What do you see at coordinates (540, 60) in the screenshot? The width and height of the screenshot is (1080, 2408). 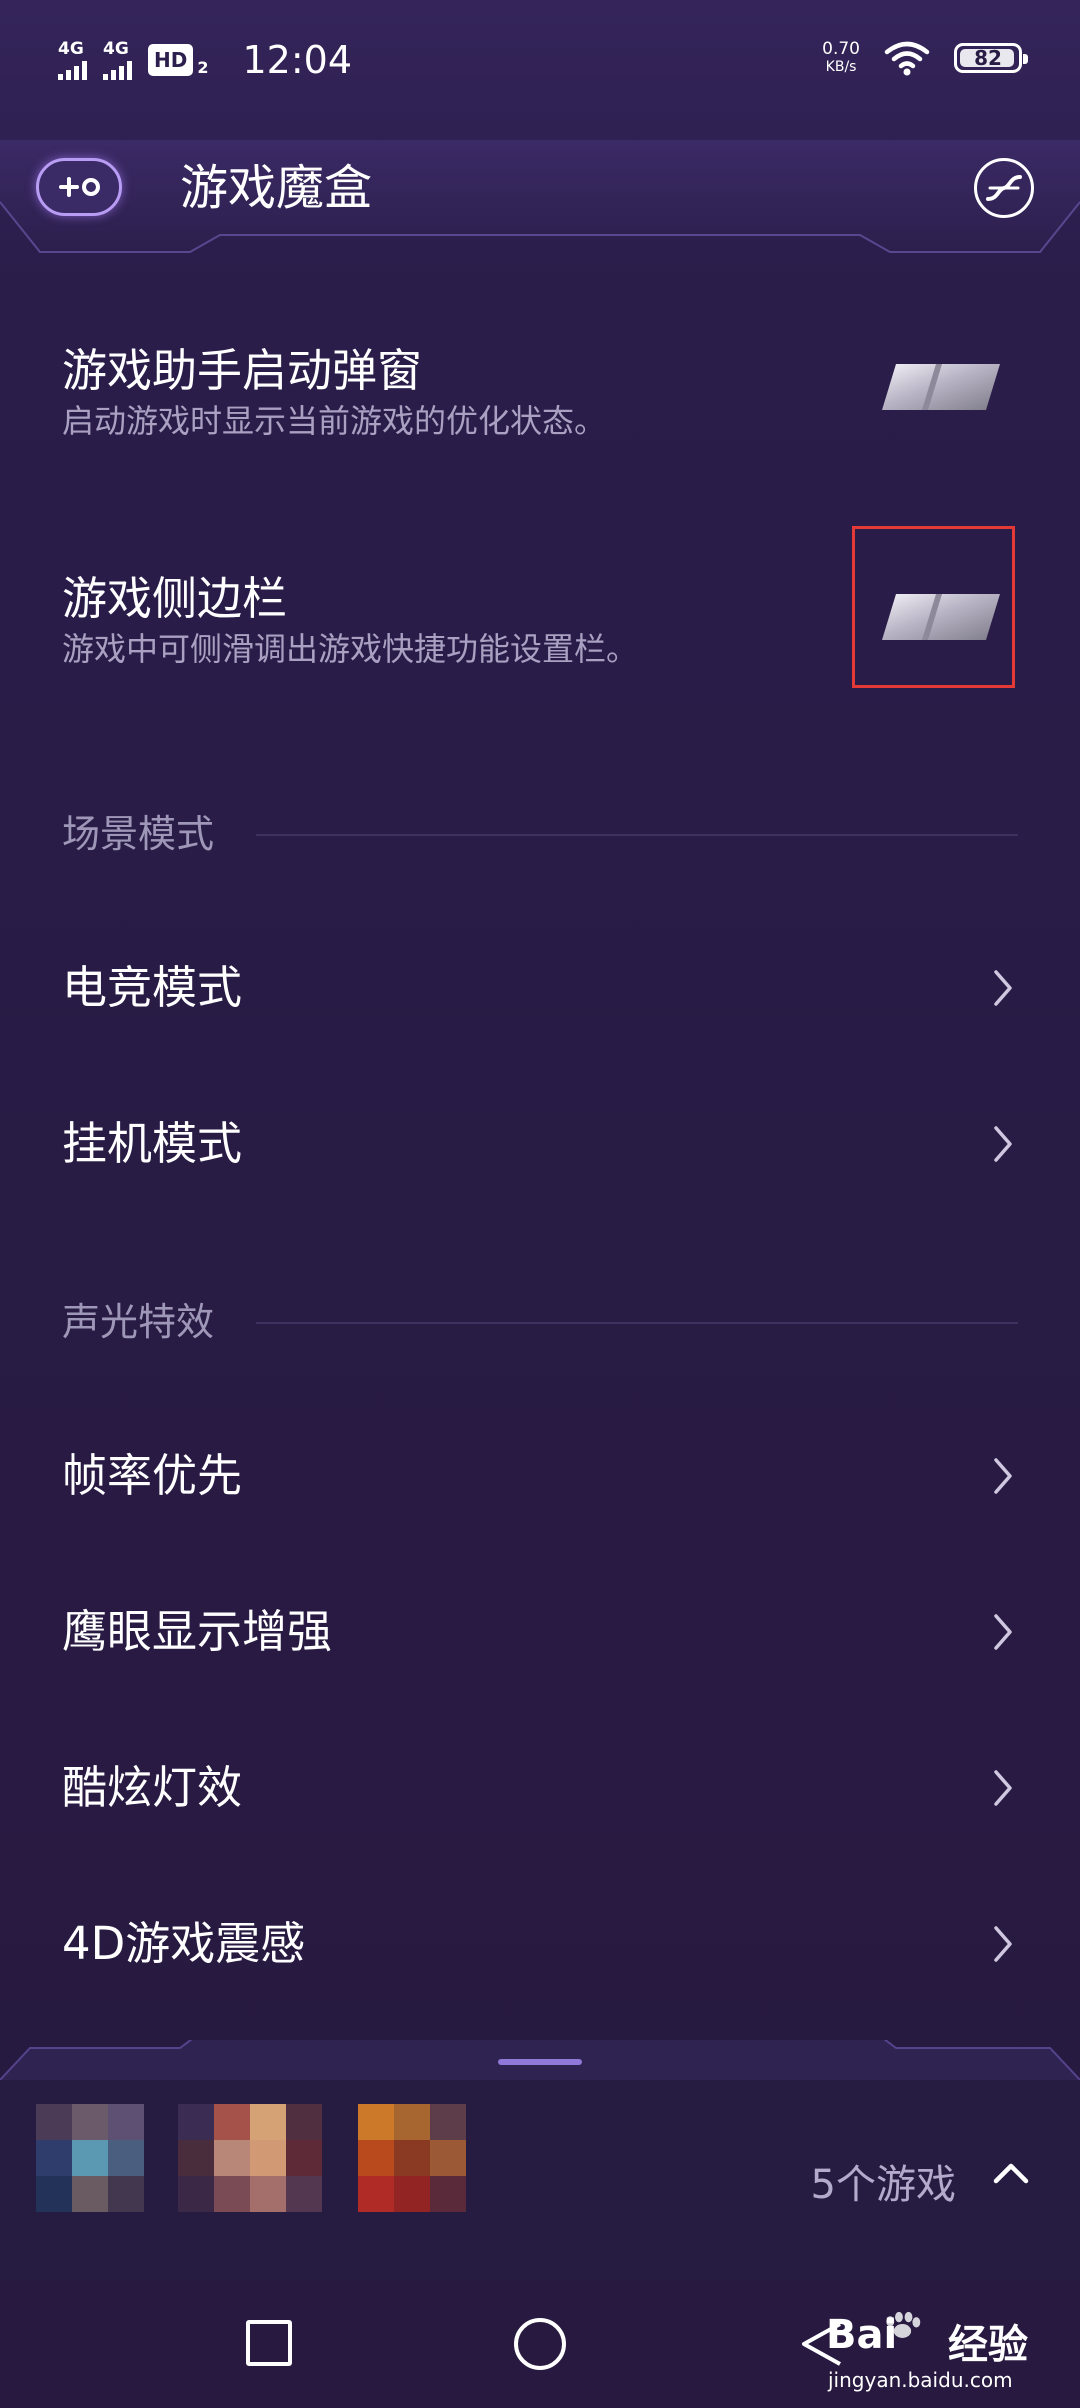 I see `status-bar: 4G 4G HD 2 12:04 0.70 KB/s 82` at bounding box center [540, 60].